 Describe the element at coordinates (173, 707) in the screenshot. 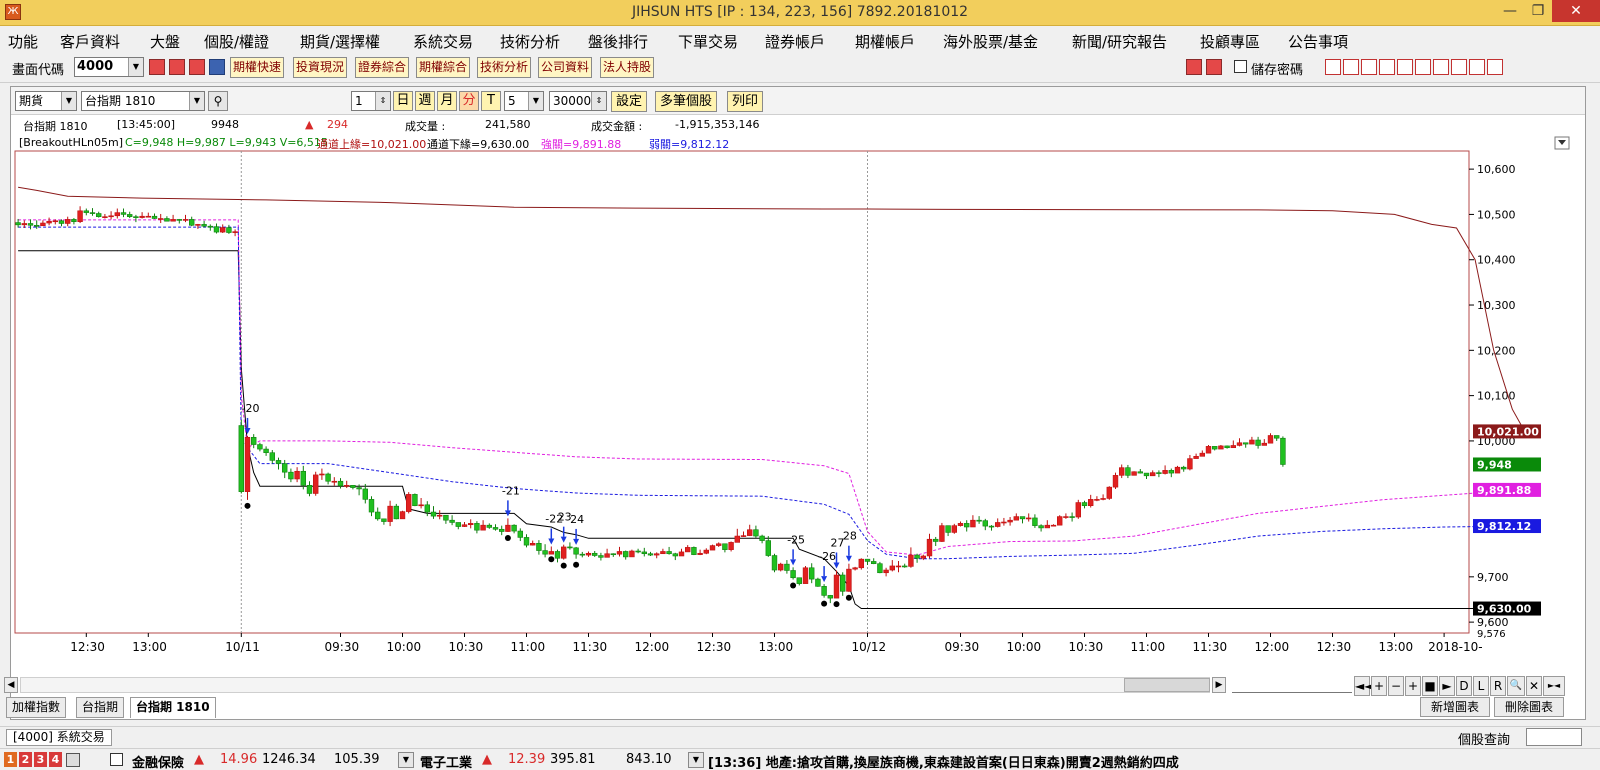

I see `tab-tx-1810: 台指期 1810` at that location.